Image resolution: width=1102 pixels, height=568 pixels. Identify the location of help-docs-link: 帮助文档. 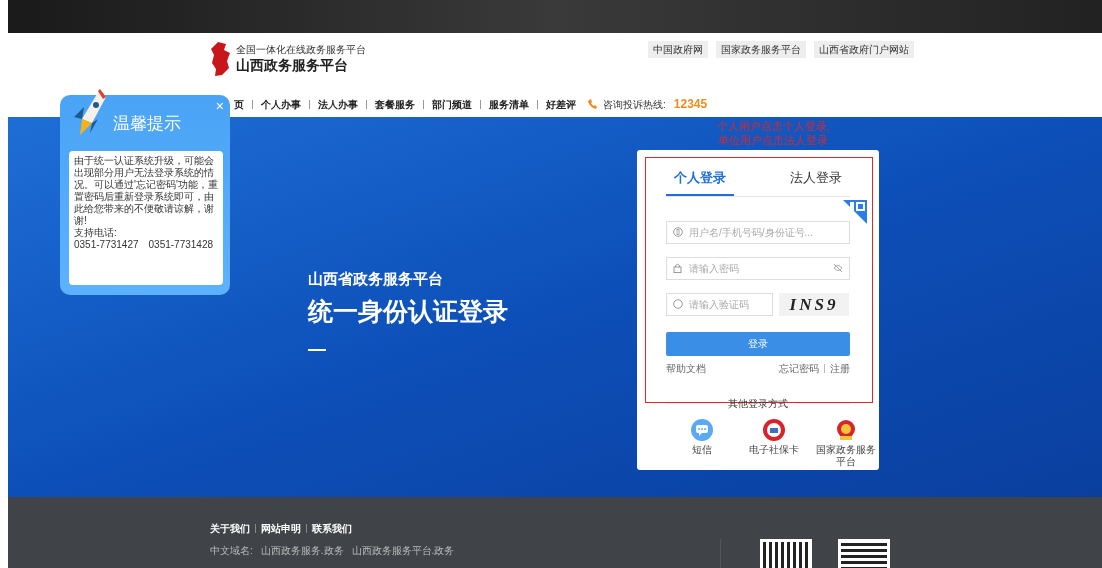
(686, 368).